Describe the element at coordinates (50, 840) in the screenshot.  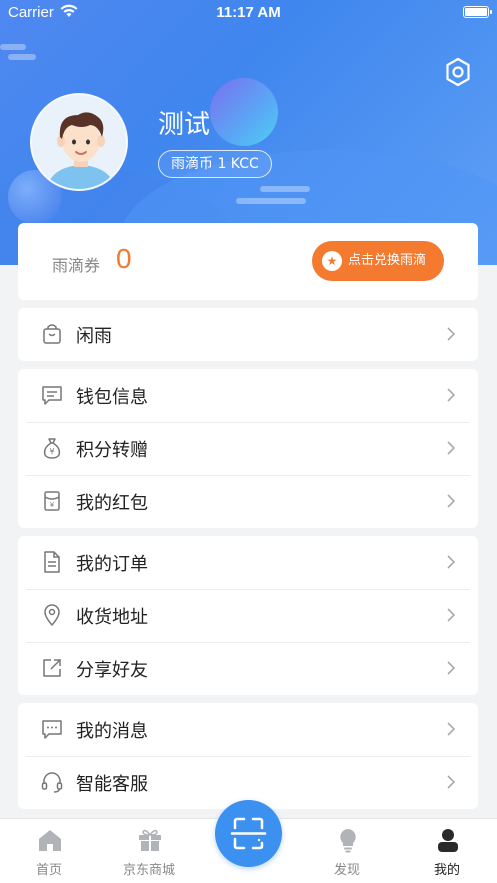
I see `home-icon` at that location.